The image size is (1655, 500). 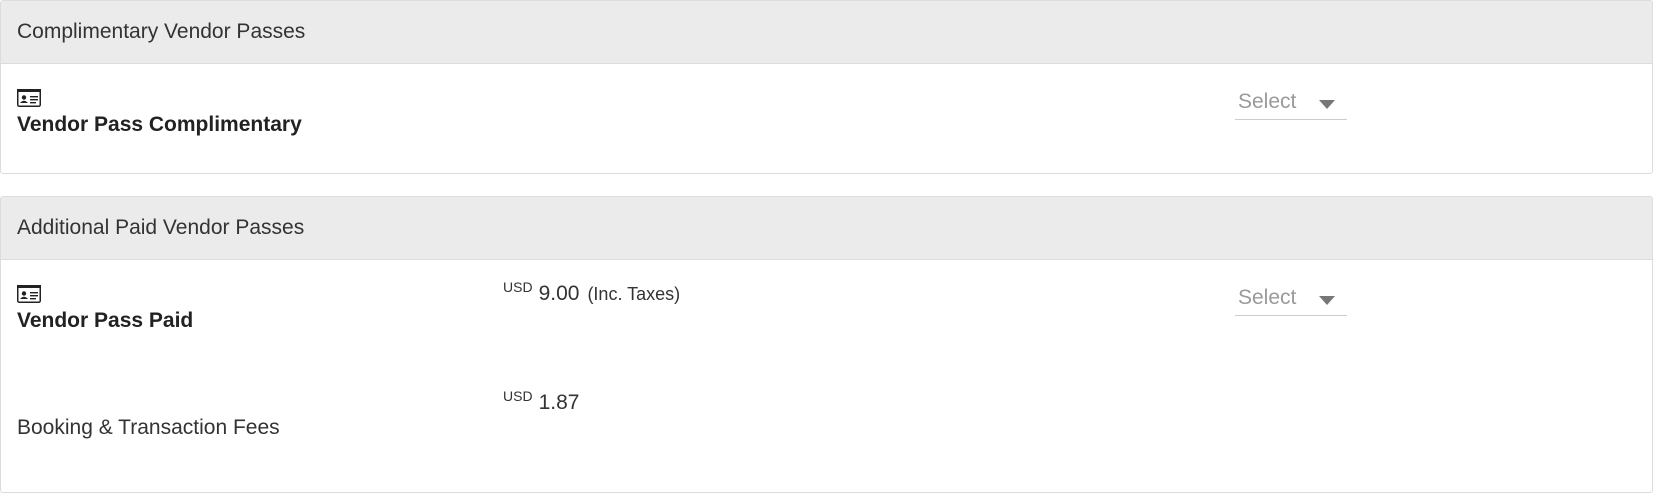 What do you see at coordinates (826, 32) in the screenshot?
I see `section-header: Complimentary Vendor Passes` at bounding box center [826, 32].